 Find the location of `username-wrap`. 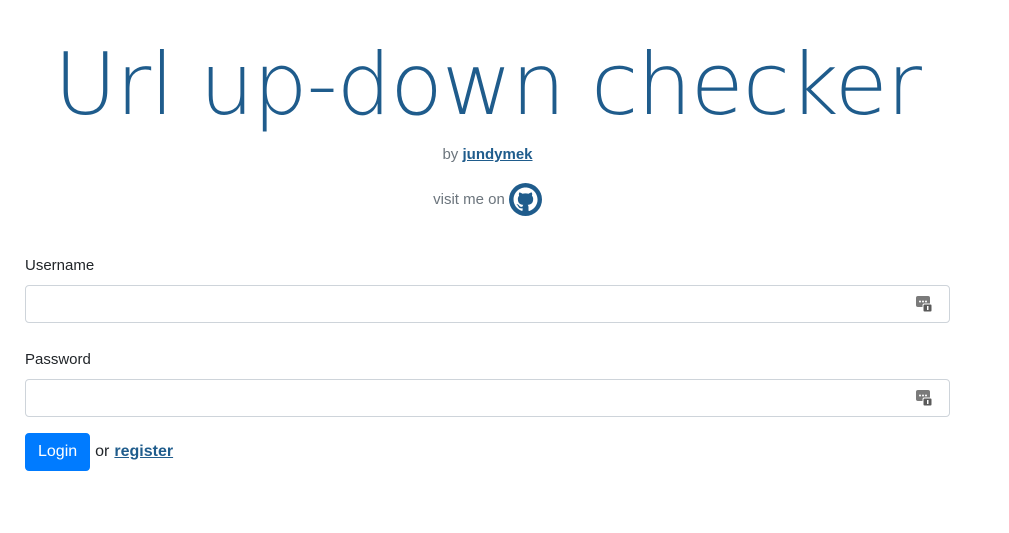

username-wrap is located at coordinates (487, 304).